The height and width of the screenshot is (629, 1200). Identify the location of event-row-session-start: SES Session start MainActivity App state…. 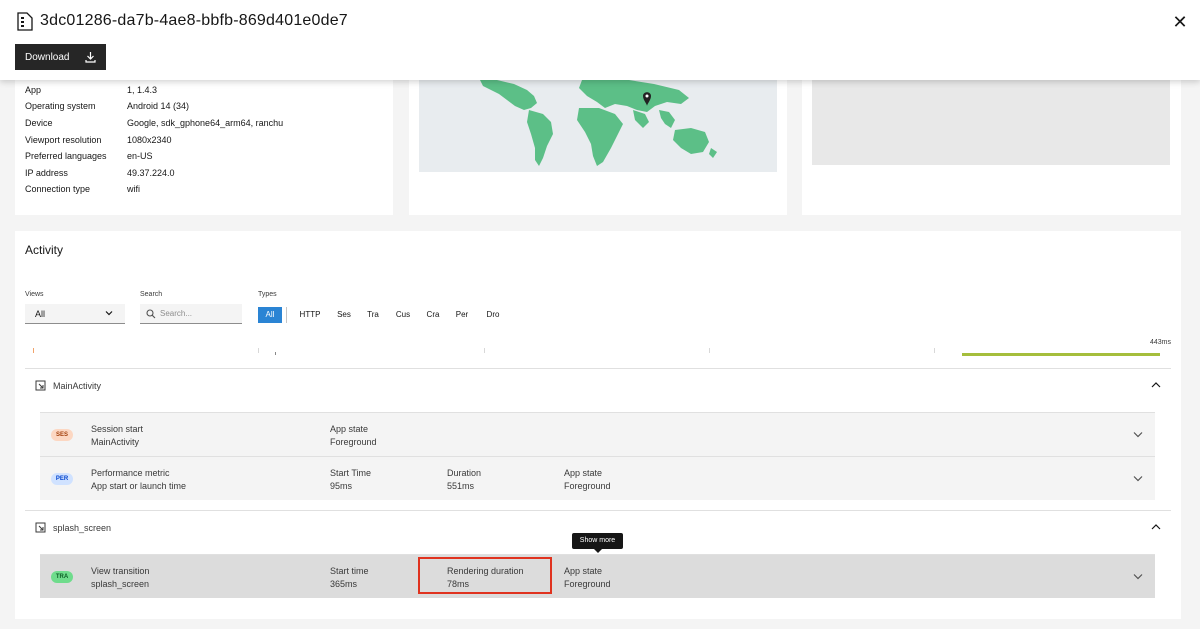
(597, 434).